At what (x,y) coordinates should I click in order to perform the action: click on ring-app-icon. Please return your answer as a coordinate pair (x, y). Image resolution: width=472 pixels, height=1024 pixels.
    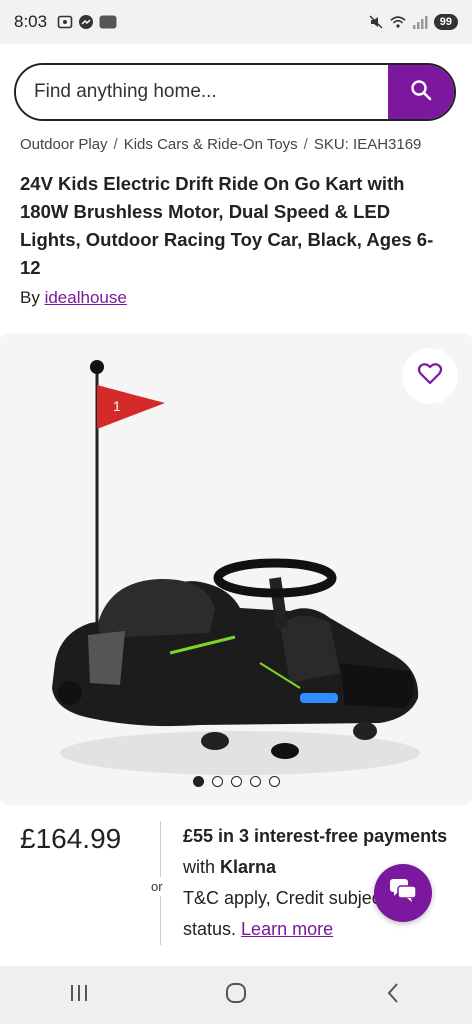
    Looking at the image, I should click on (108, 22).